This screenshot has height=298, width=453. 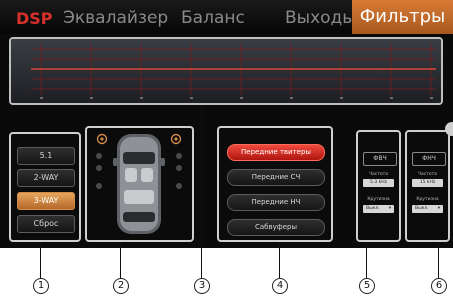 What do you see at coordinates (378, 174) in the screenshot?
I see `highpass-freq-label: Частота` at bounding box center [378, 174].